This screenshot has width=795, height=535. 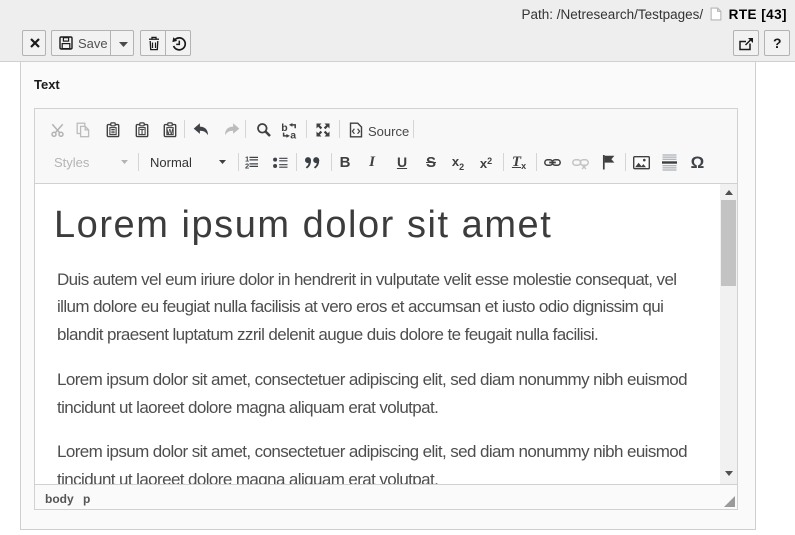 I want to click on svg-text: T, so click(x=142, y=131).